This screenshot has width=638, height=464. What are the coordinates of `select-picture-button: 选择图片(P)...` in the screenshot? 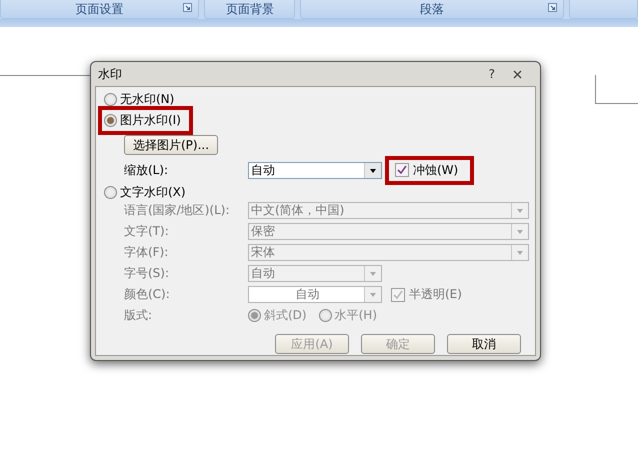 It's located at (171, 145).